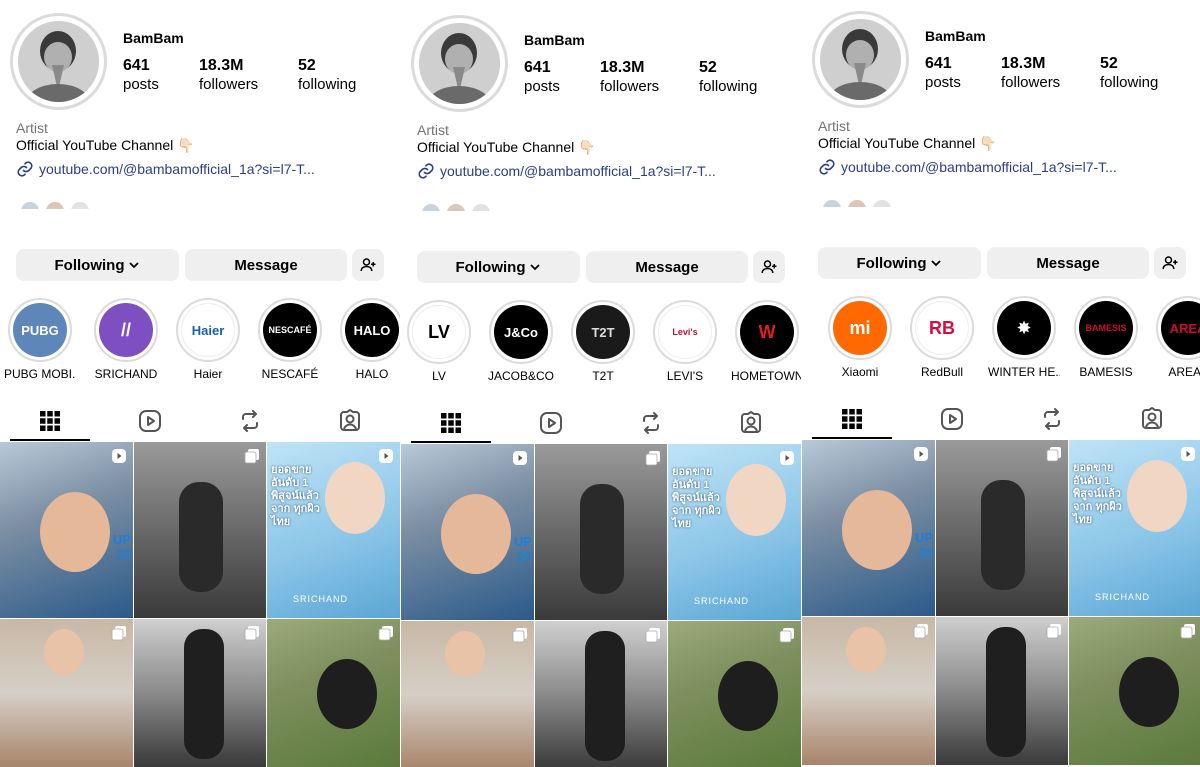  What do you see at coordinates (121, 547) in the screenshot?
I see `post-overlay-text: UP 20` at bounding box center [121, 547].